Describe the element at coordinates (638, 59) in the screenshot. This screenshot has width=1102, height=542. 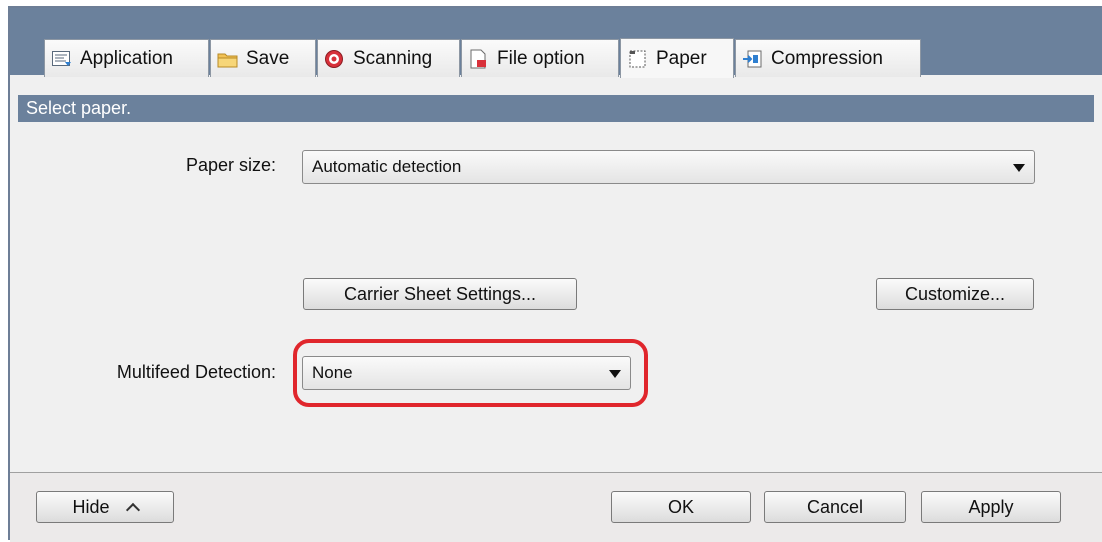
I see `paper-icon` at that location.